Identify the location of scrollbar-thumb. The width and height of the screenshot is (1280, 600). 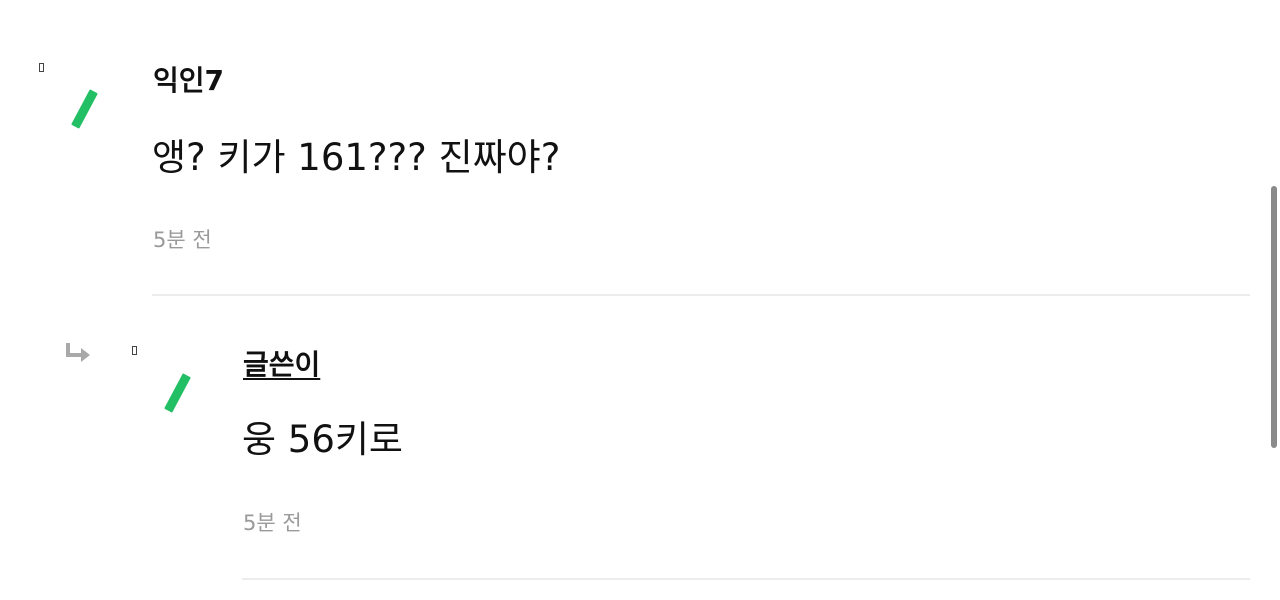
(1274, 317).